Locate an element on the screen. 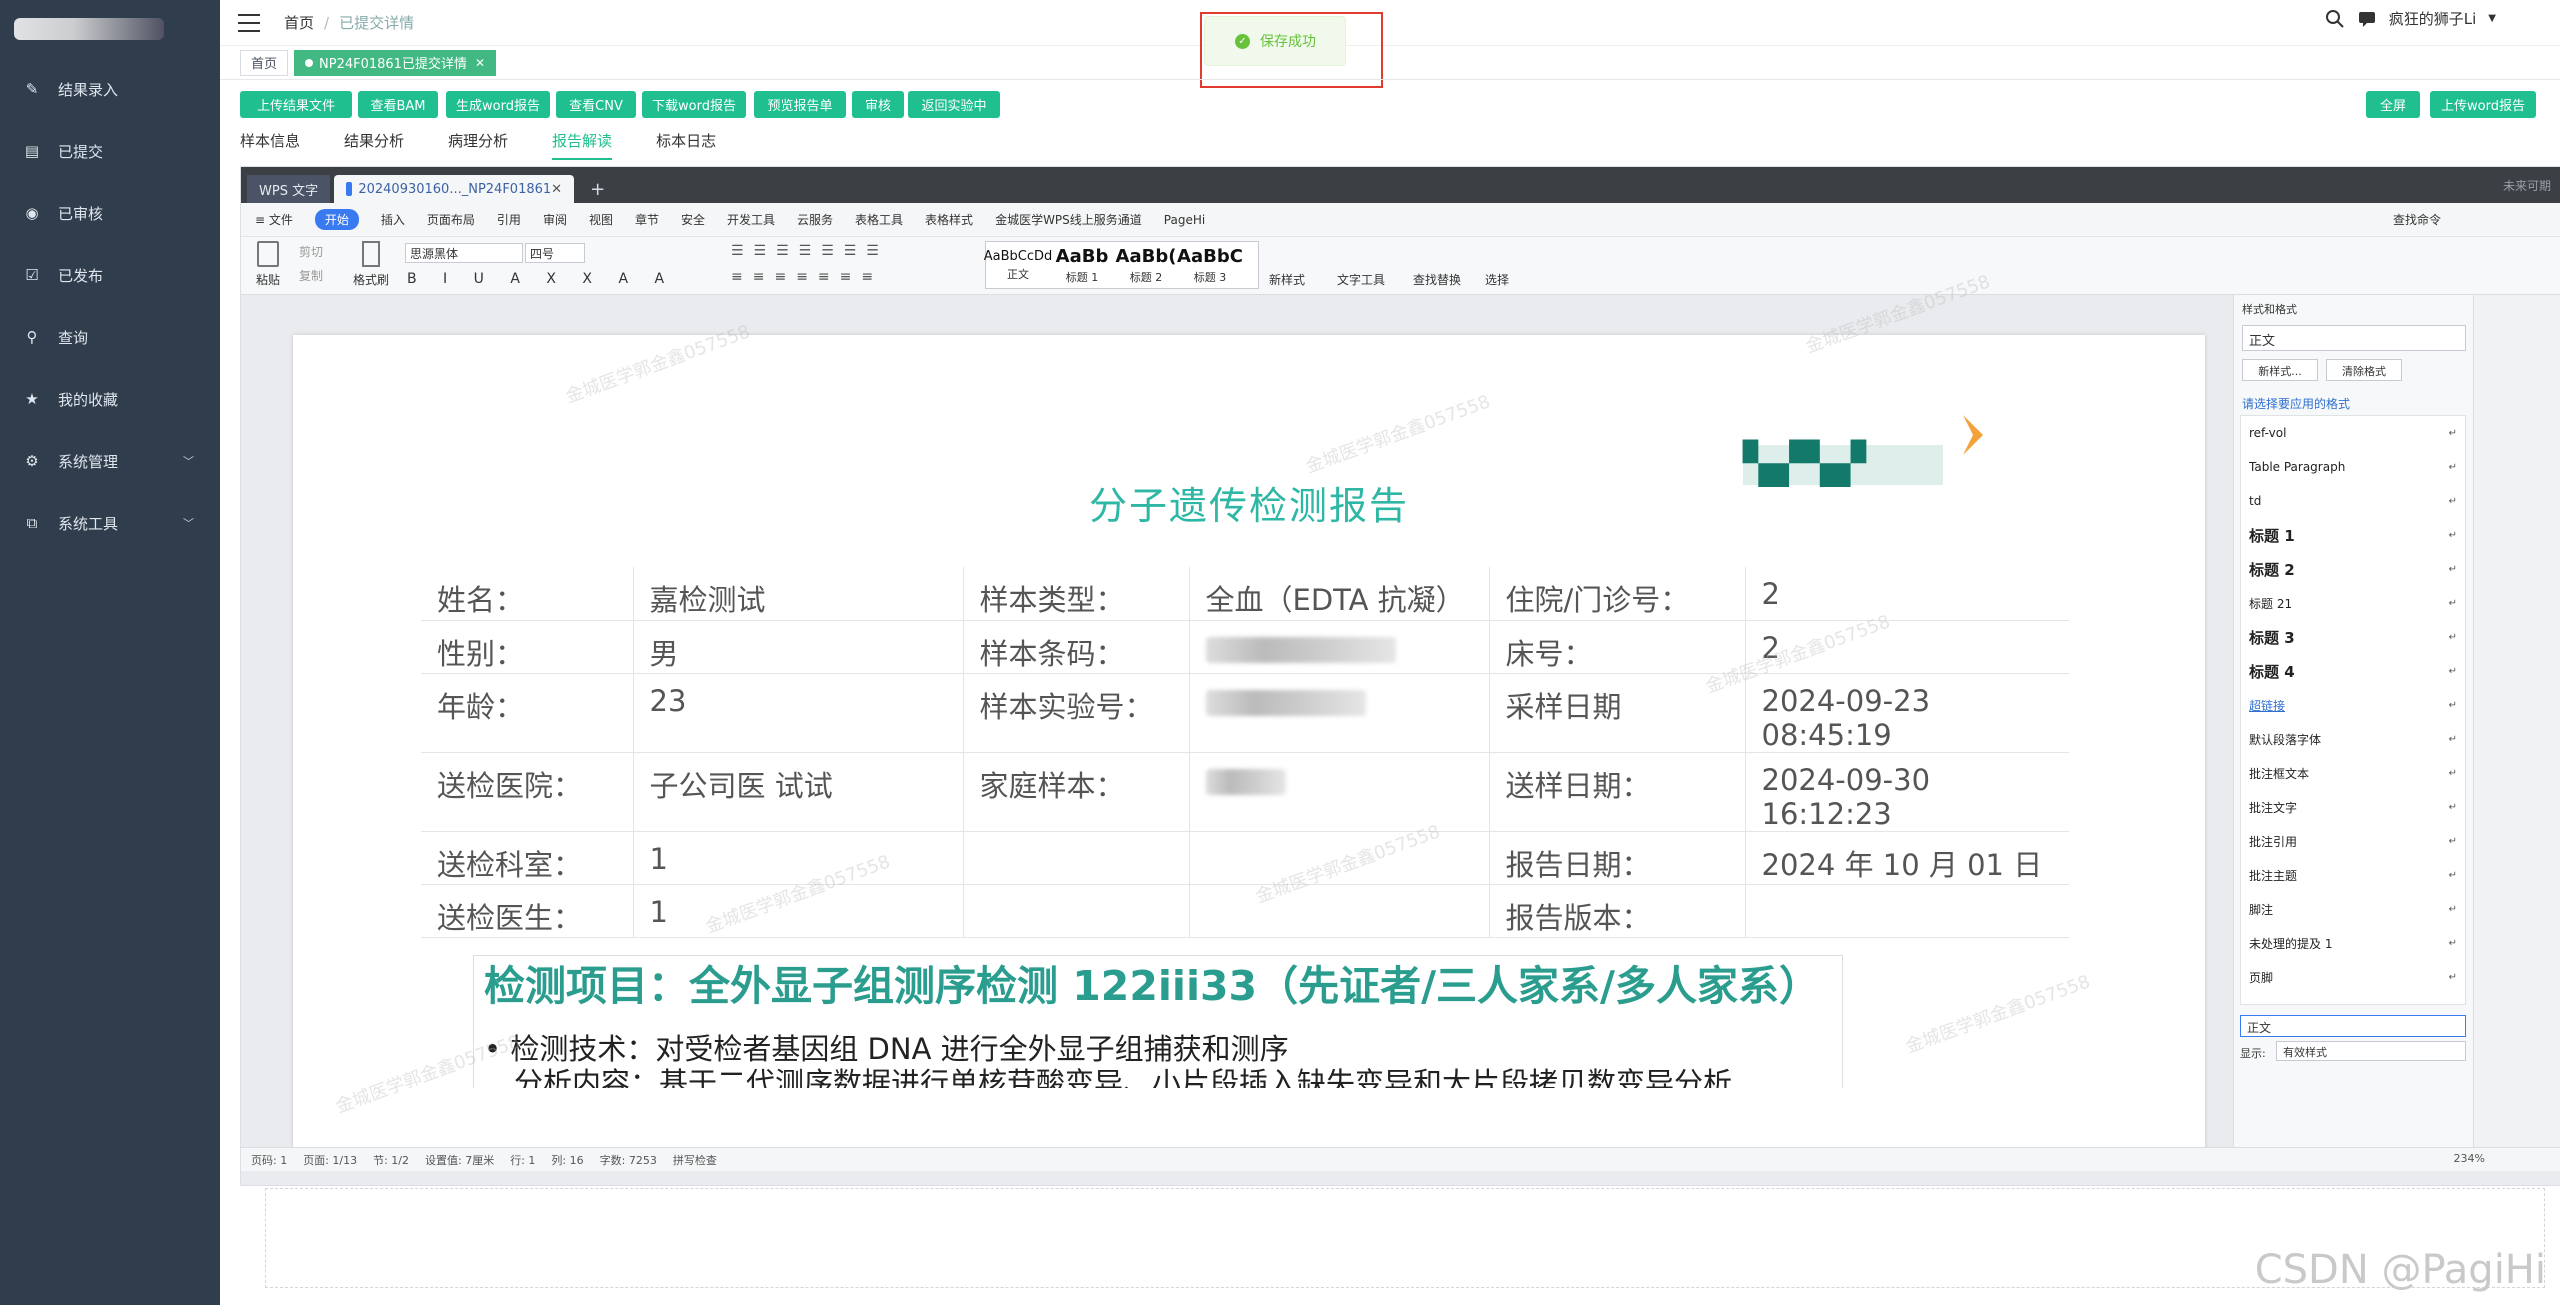  clear-format-button: 清除格式 is located at coordinates (2364, 370).